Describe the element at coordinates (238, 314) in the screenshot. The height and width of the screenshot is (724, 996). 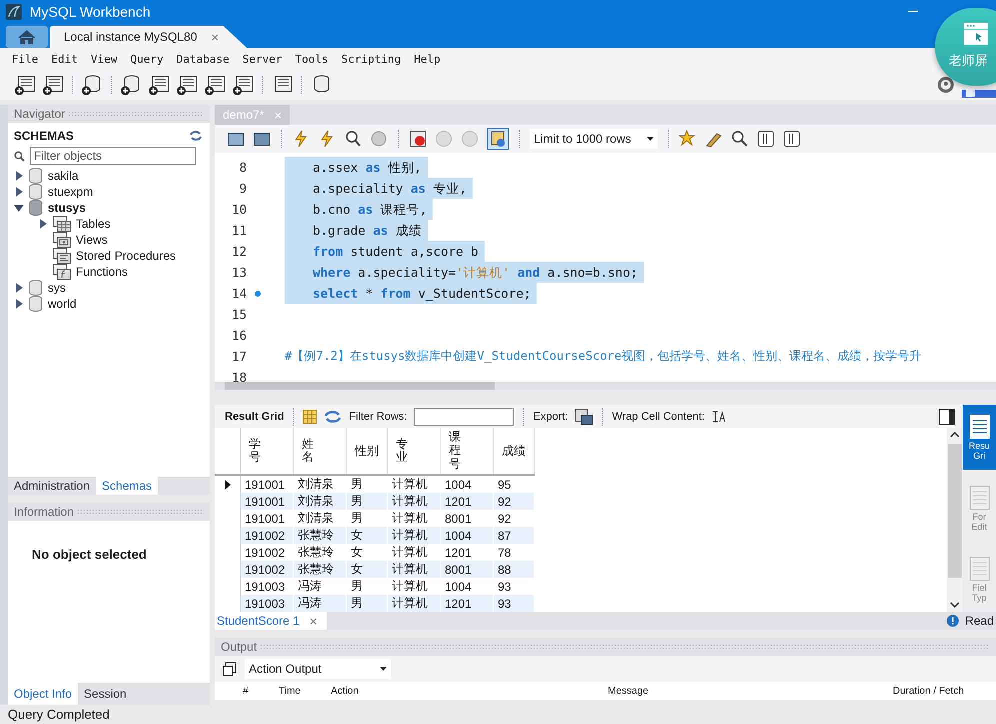
I see `line-number: 15` at that location.